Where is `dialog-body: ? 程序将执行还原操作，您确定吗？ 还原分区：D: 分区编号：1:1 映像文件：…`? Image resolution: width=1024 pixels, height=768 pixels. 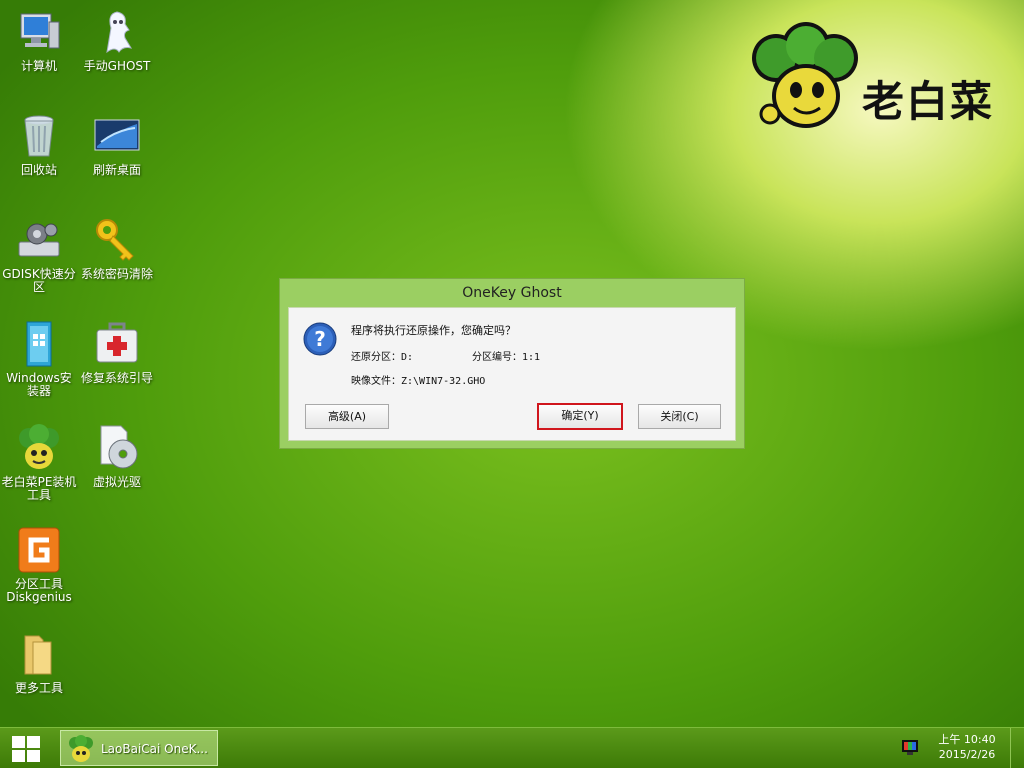 dialog-body: ? 程序将执行还原操作，您确定吗？ 还原分区：D: 分区编号：1:1 映像文件：… is located at coordinates (512, 374).